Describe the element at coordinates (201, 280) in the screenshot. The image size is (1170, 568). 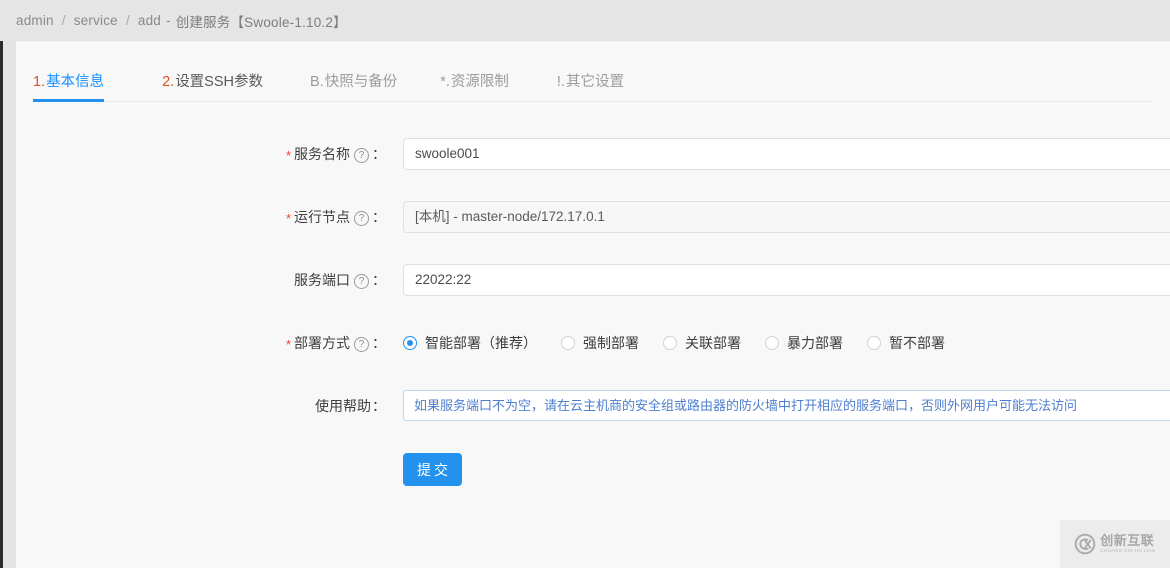
I see `service-port-label: 服务端口?：` at that location.